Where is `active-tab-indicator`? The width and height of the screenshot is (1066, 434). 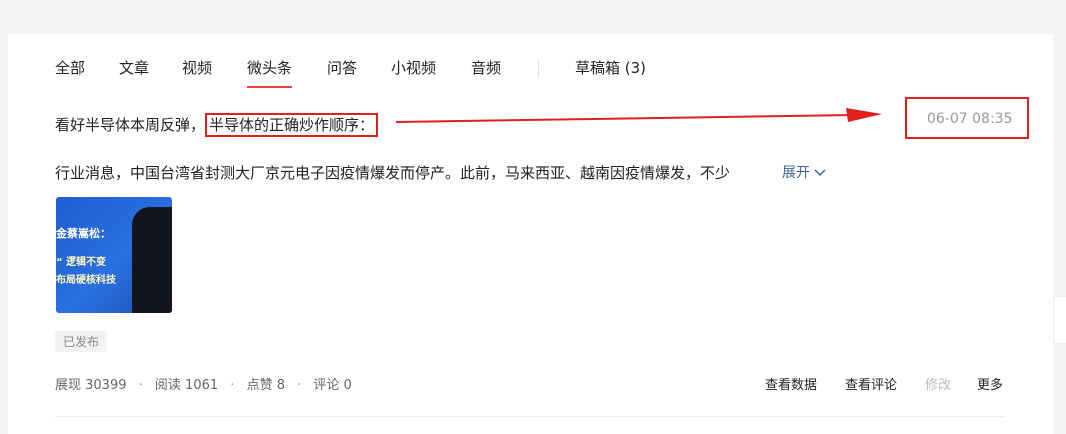 active-tab-indicator is located at coordinates (270, 87).